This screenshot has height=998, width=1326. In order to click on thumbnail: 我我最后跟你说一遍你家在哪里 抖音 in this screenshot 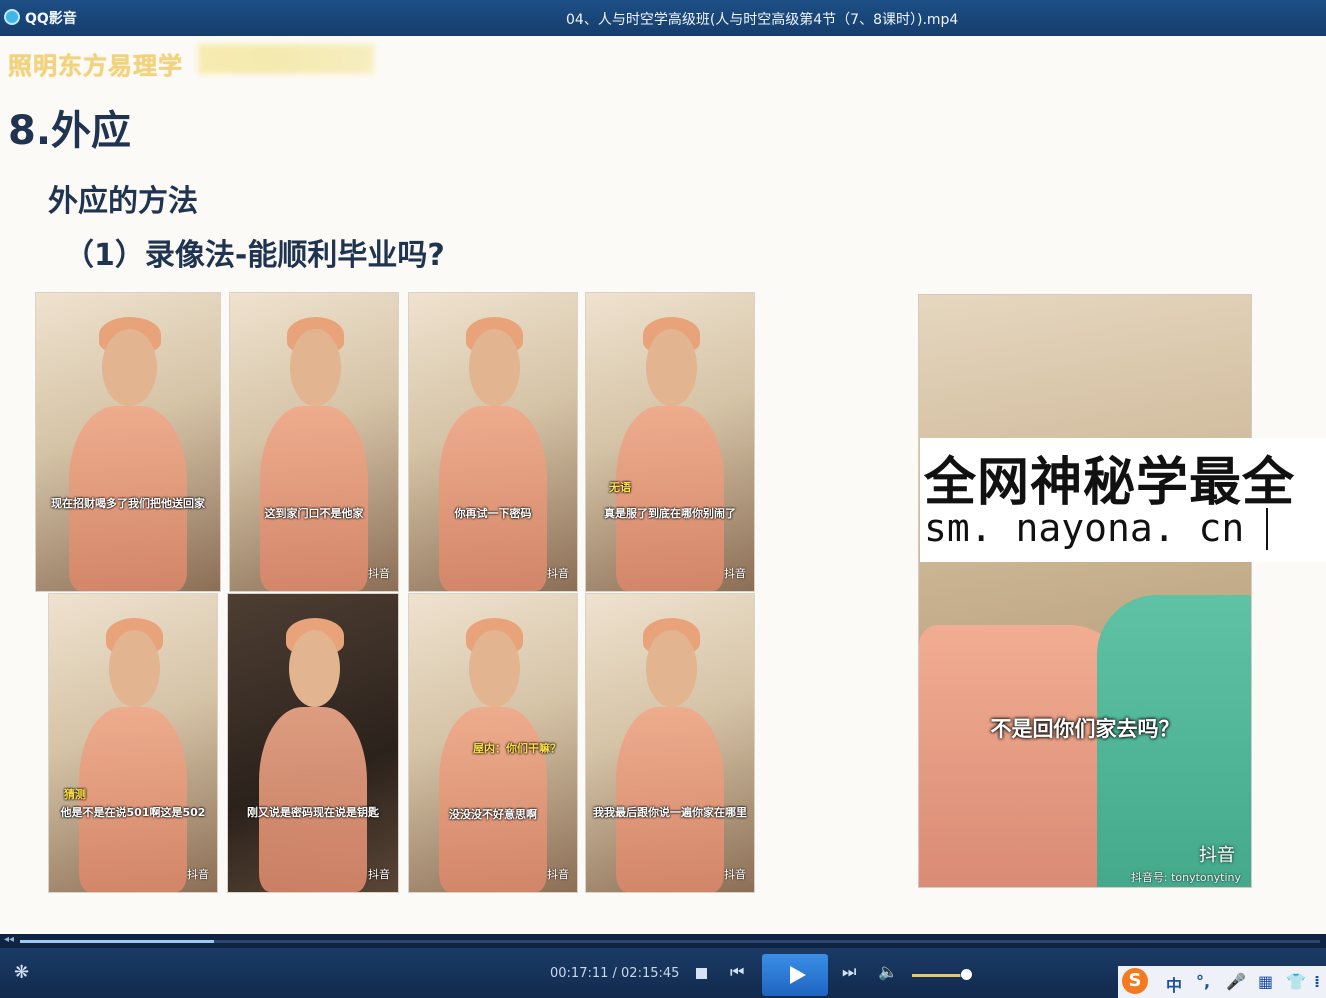, I will do `click(670, 743)`.